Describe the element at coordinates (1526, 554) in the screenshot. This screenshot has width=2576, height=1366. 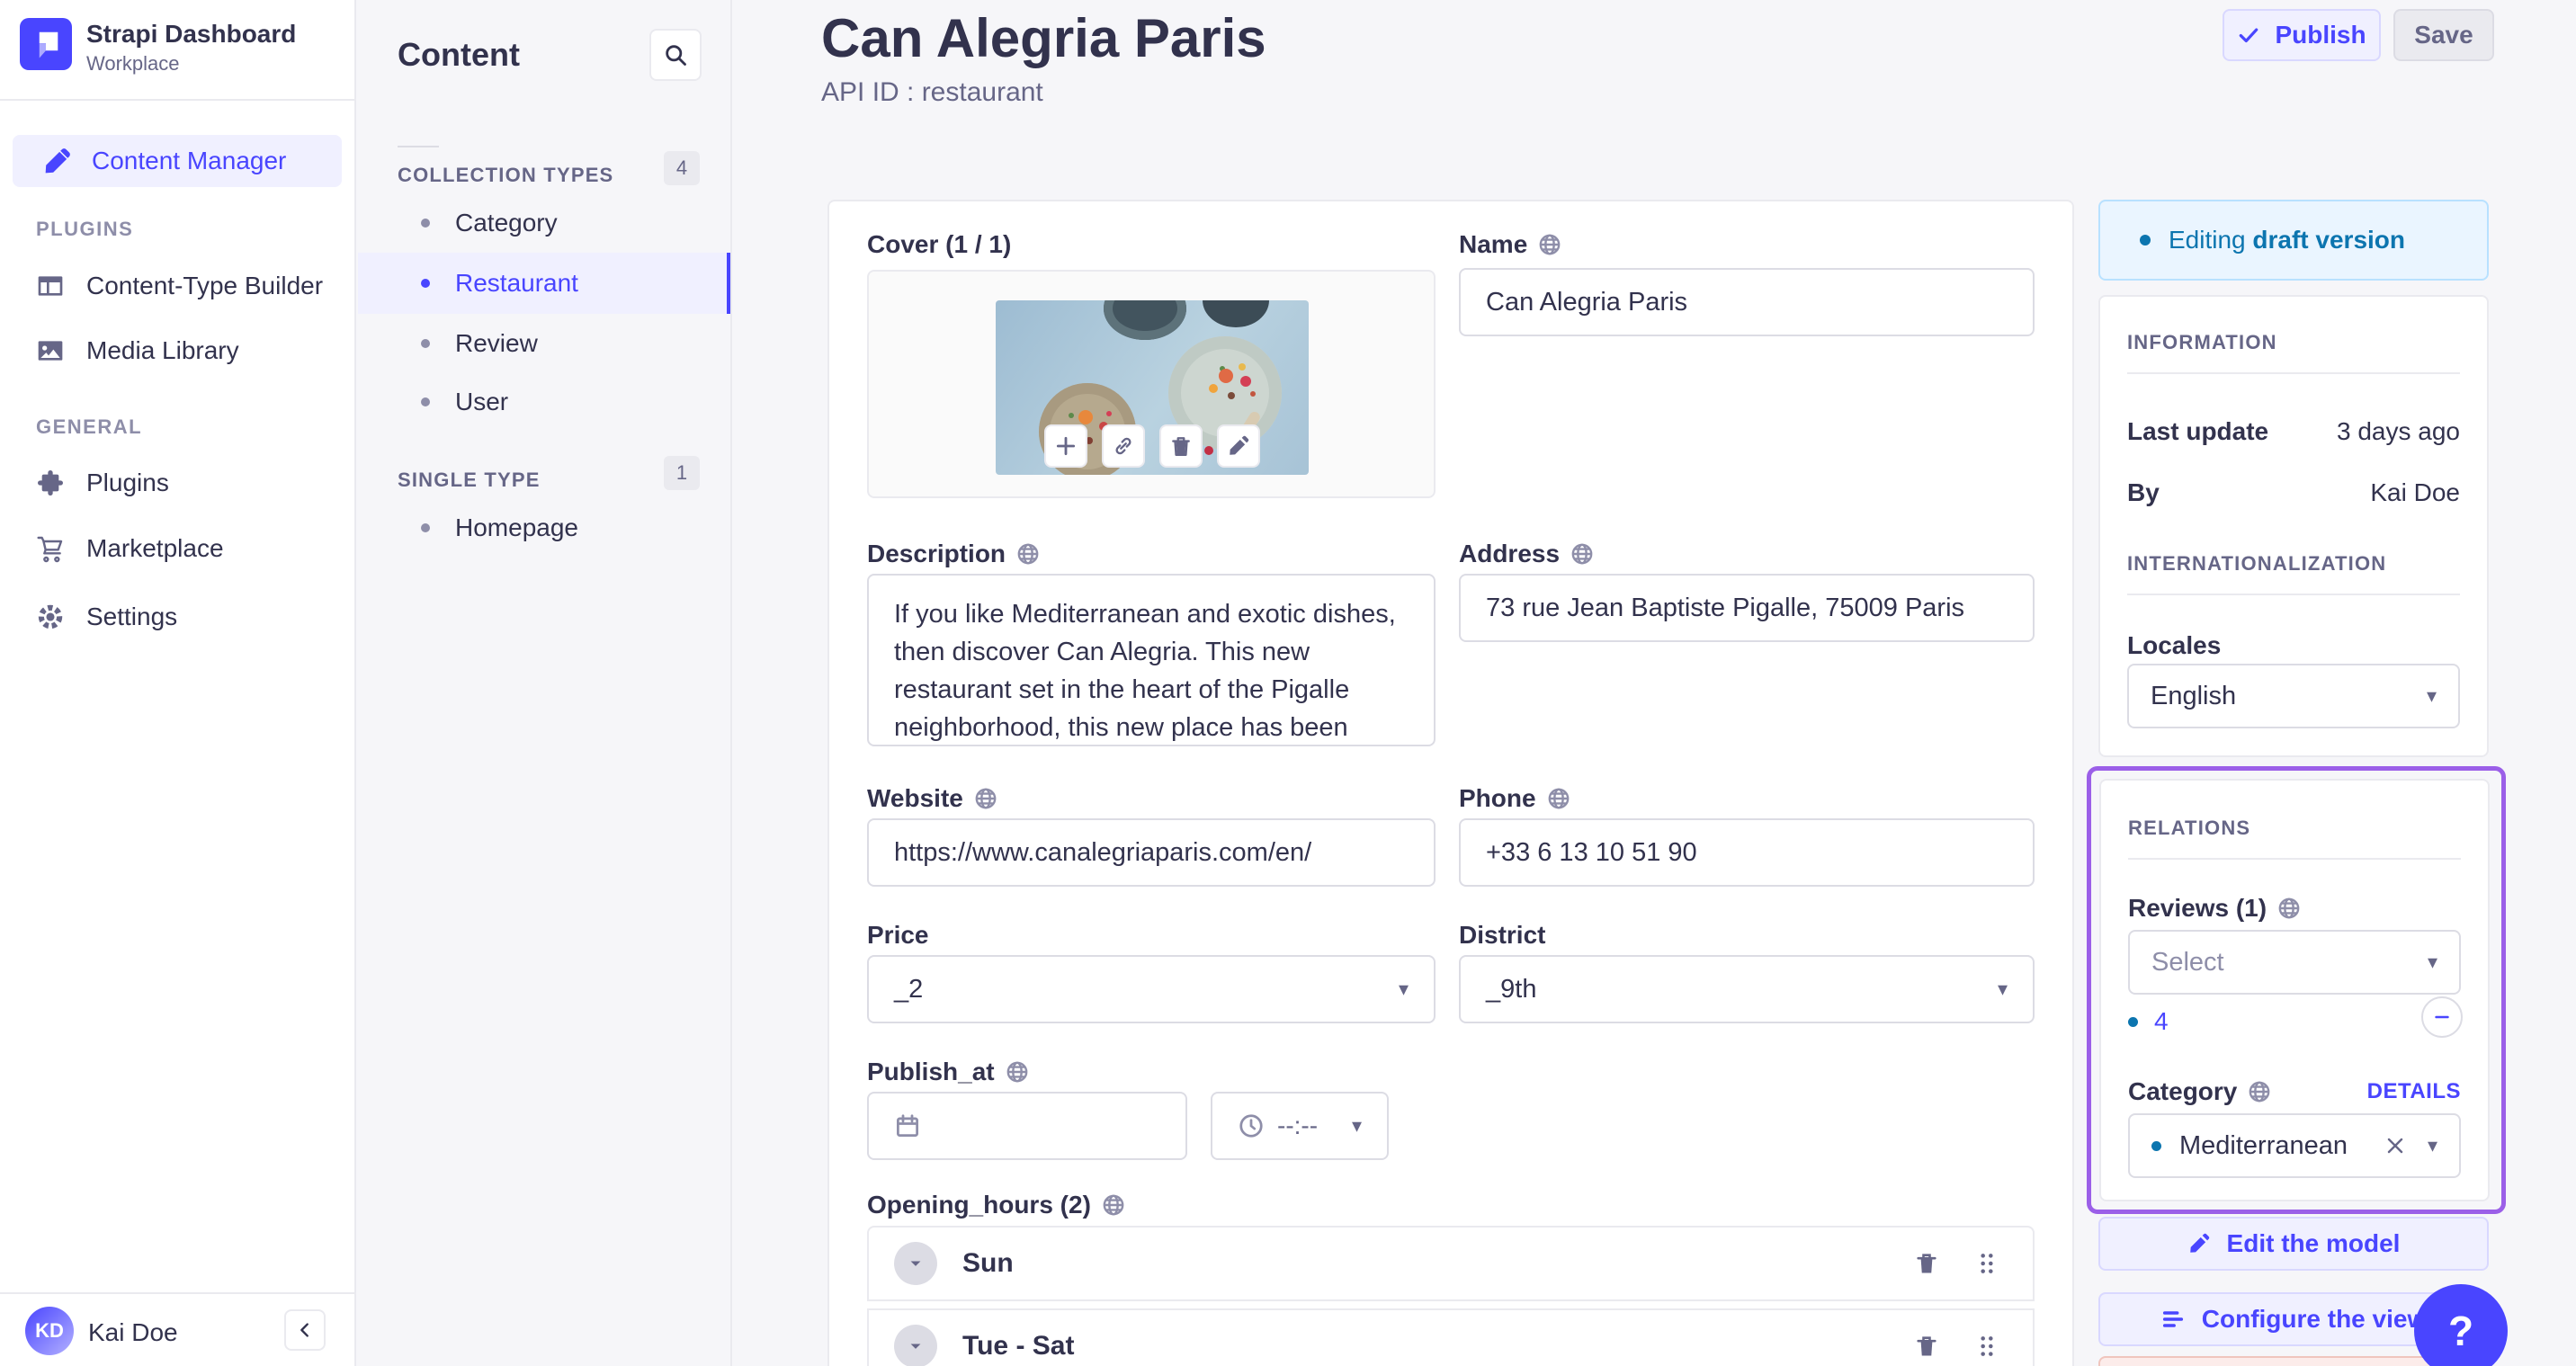
I see `address-label: Address` at that location.